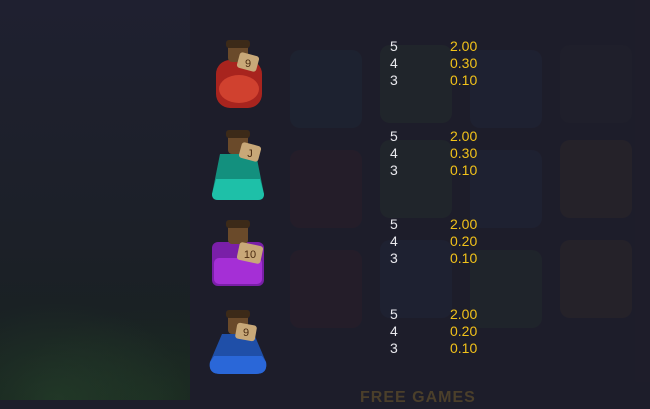  Describe the element at coordinates (350, 74) in the screenshot. I see `paytable-row-red-potion: 9 5 2.00 4 0.30 3 0.10` at that location.